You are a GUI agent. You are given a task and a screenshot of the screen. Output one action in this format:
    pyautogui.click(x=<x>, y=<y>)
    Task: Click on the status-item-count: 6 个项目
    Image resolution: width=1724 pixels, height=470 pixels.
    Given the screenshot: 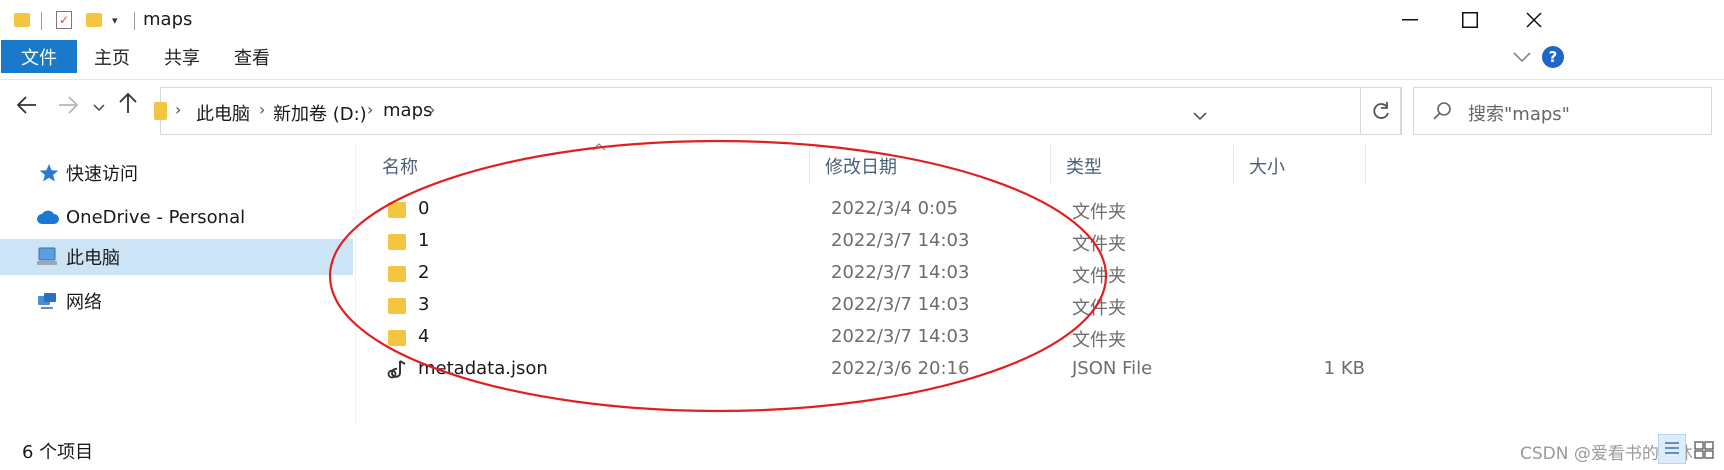 What is the action you would take?
    pyautogui.click(x=58, y=452)
    